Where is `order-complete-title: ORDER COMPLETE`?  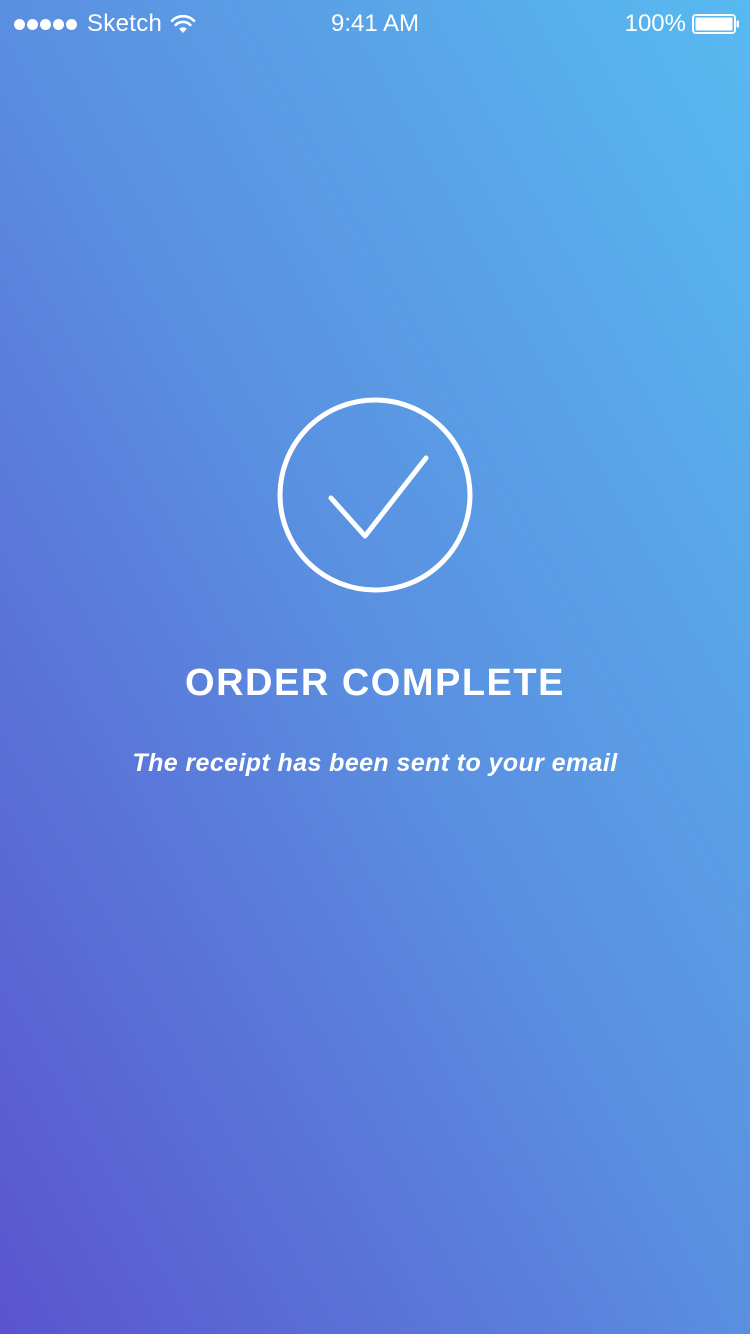
order-complete-title: ORDER COMPLETE is located at coordinates (375, 683).